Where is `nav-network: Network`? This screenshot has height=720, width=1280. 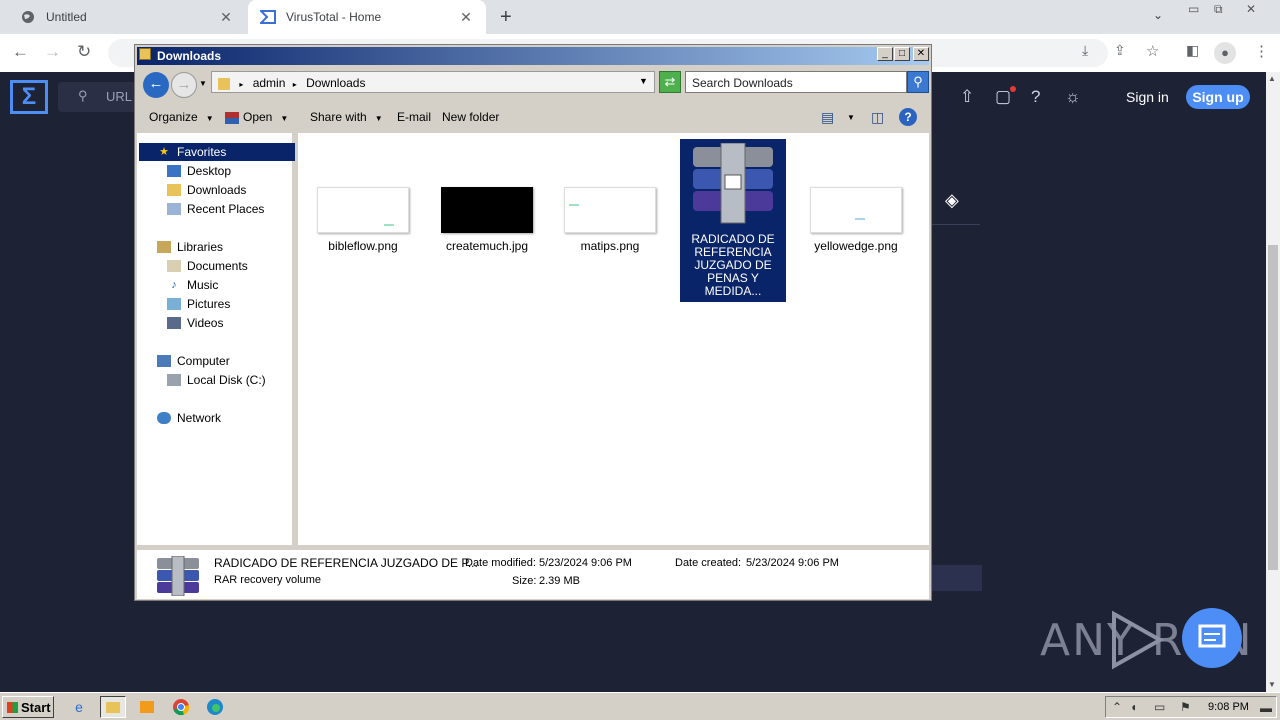
nav-network: Network is located at coordinates (189, 418).